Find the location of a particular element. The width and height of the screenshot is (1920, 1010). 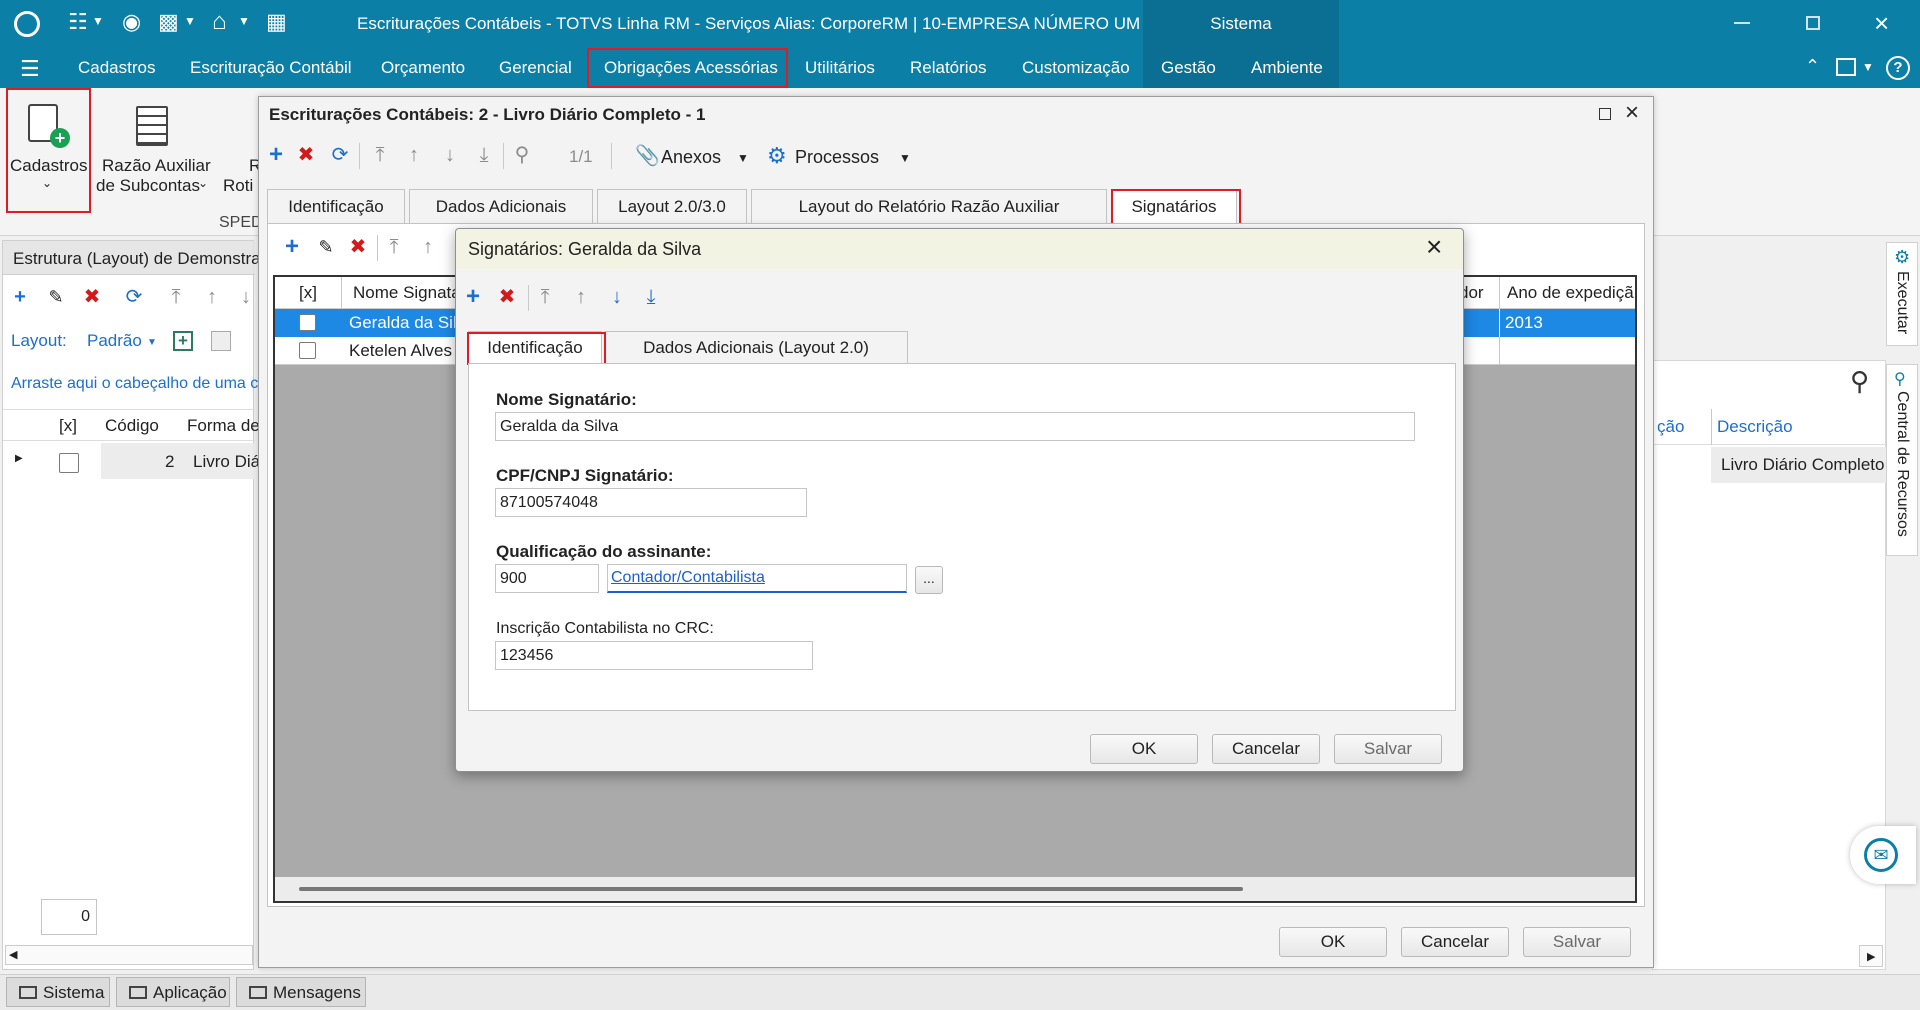

main-save-button: Salvar is located at coordinates (1577, 942).